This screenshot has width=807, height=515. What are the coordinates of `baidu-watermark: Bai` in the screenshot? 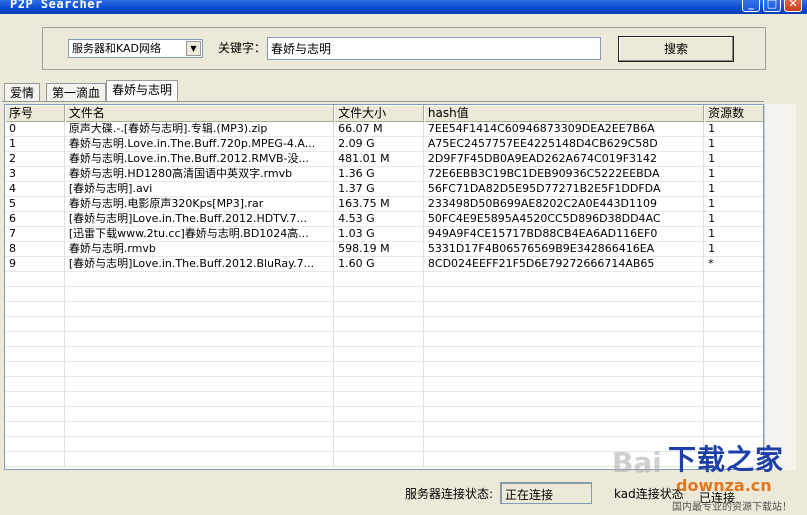 It's located at (637, 462).